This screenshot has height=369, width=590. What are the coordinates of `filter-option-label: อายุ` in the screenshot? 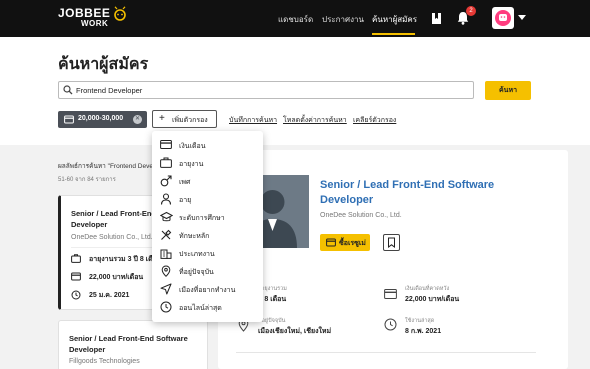 It's located at (185, 200).